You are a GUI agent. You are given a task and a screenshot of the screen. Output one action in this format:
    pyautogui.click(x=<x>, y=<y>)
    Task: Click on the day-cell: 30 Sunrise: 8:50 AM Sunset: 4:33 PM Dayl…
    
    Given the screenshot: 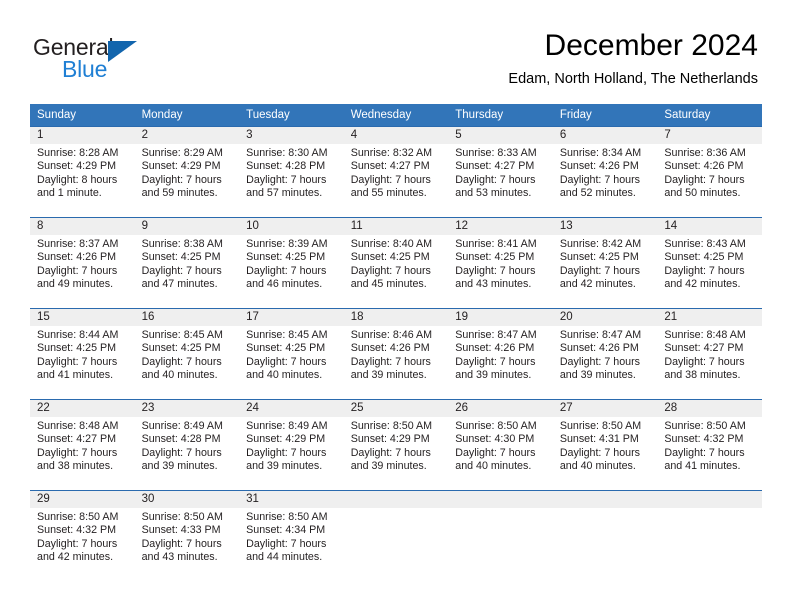 What is the action you would take?
    pyautogui.click(x=187, y=533)
    